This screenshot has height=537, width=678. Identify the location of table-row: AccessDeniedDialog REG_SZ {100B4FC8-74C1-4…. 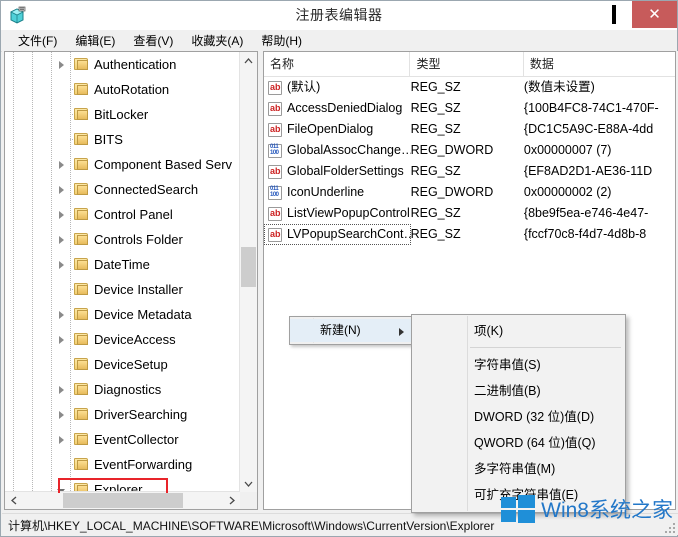
(469, 108).